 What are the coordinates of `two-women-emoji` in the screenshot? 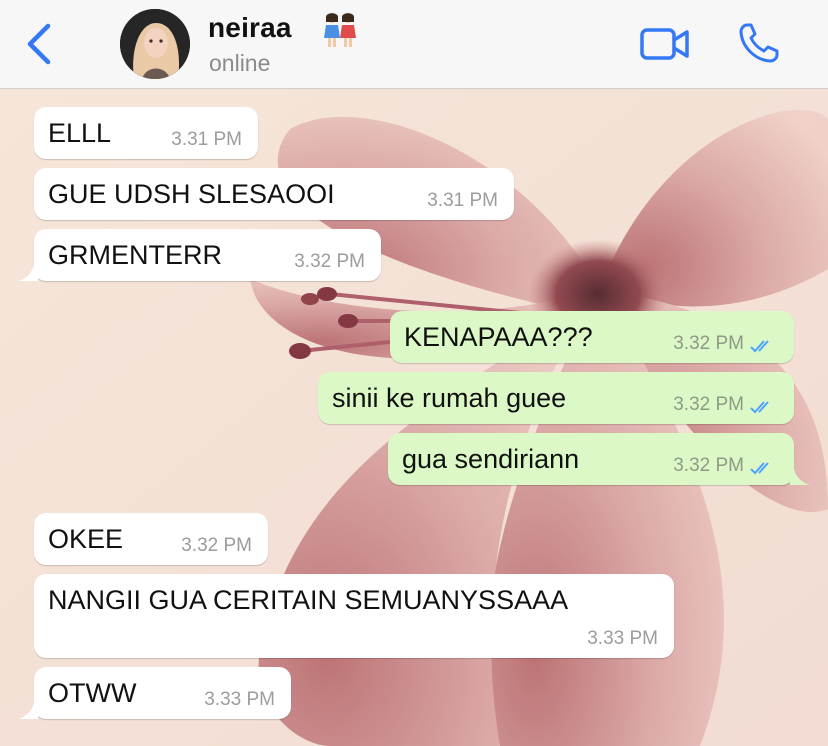 It's located at (340, 30).